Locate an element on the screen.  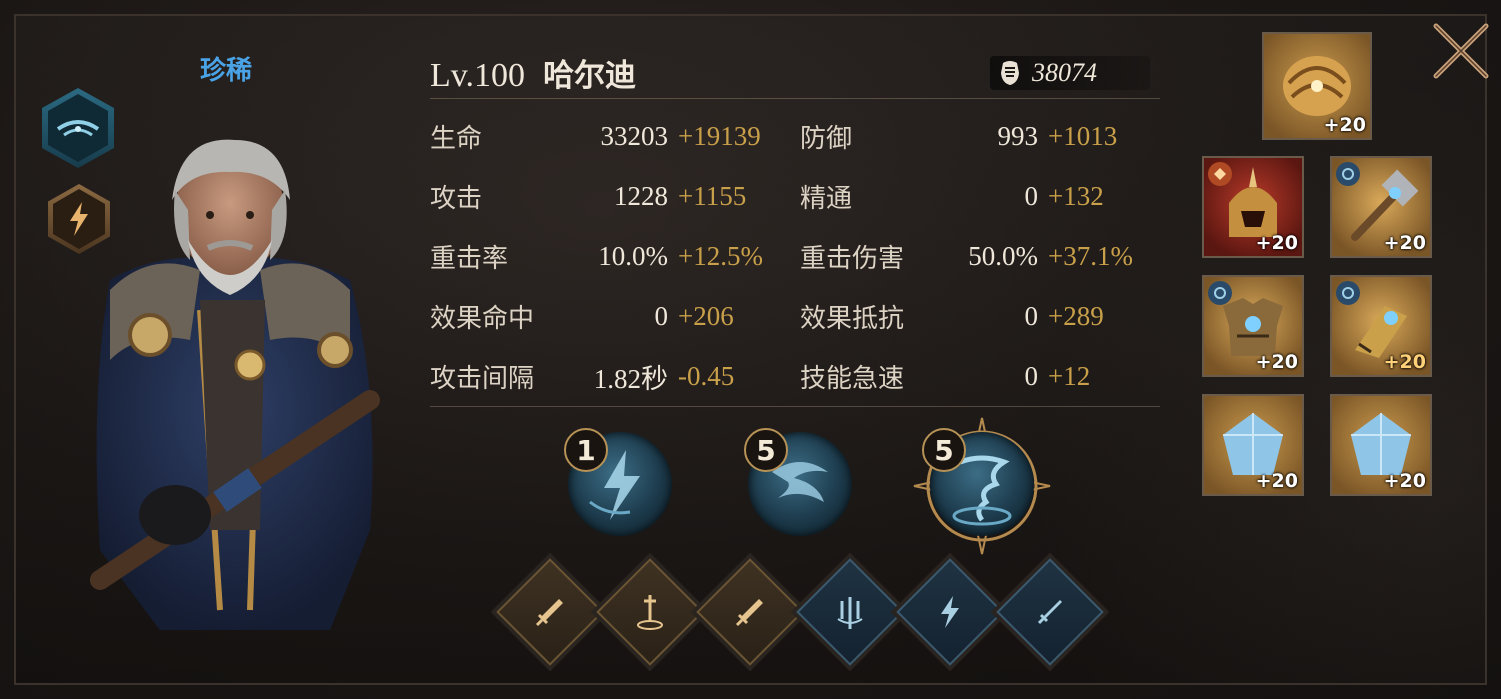
stat-bonus-value: +132 is located at coordinates (1076, 195).